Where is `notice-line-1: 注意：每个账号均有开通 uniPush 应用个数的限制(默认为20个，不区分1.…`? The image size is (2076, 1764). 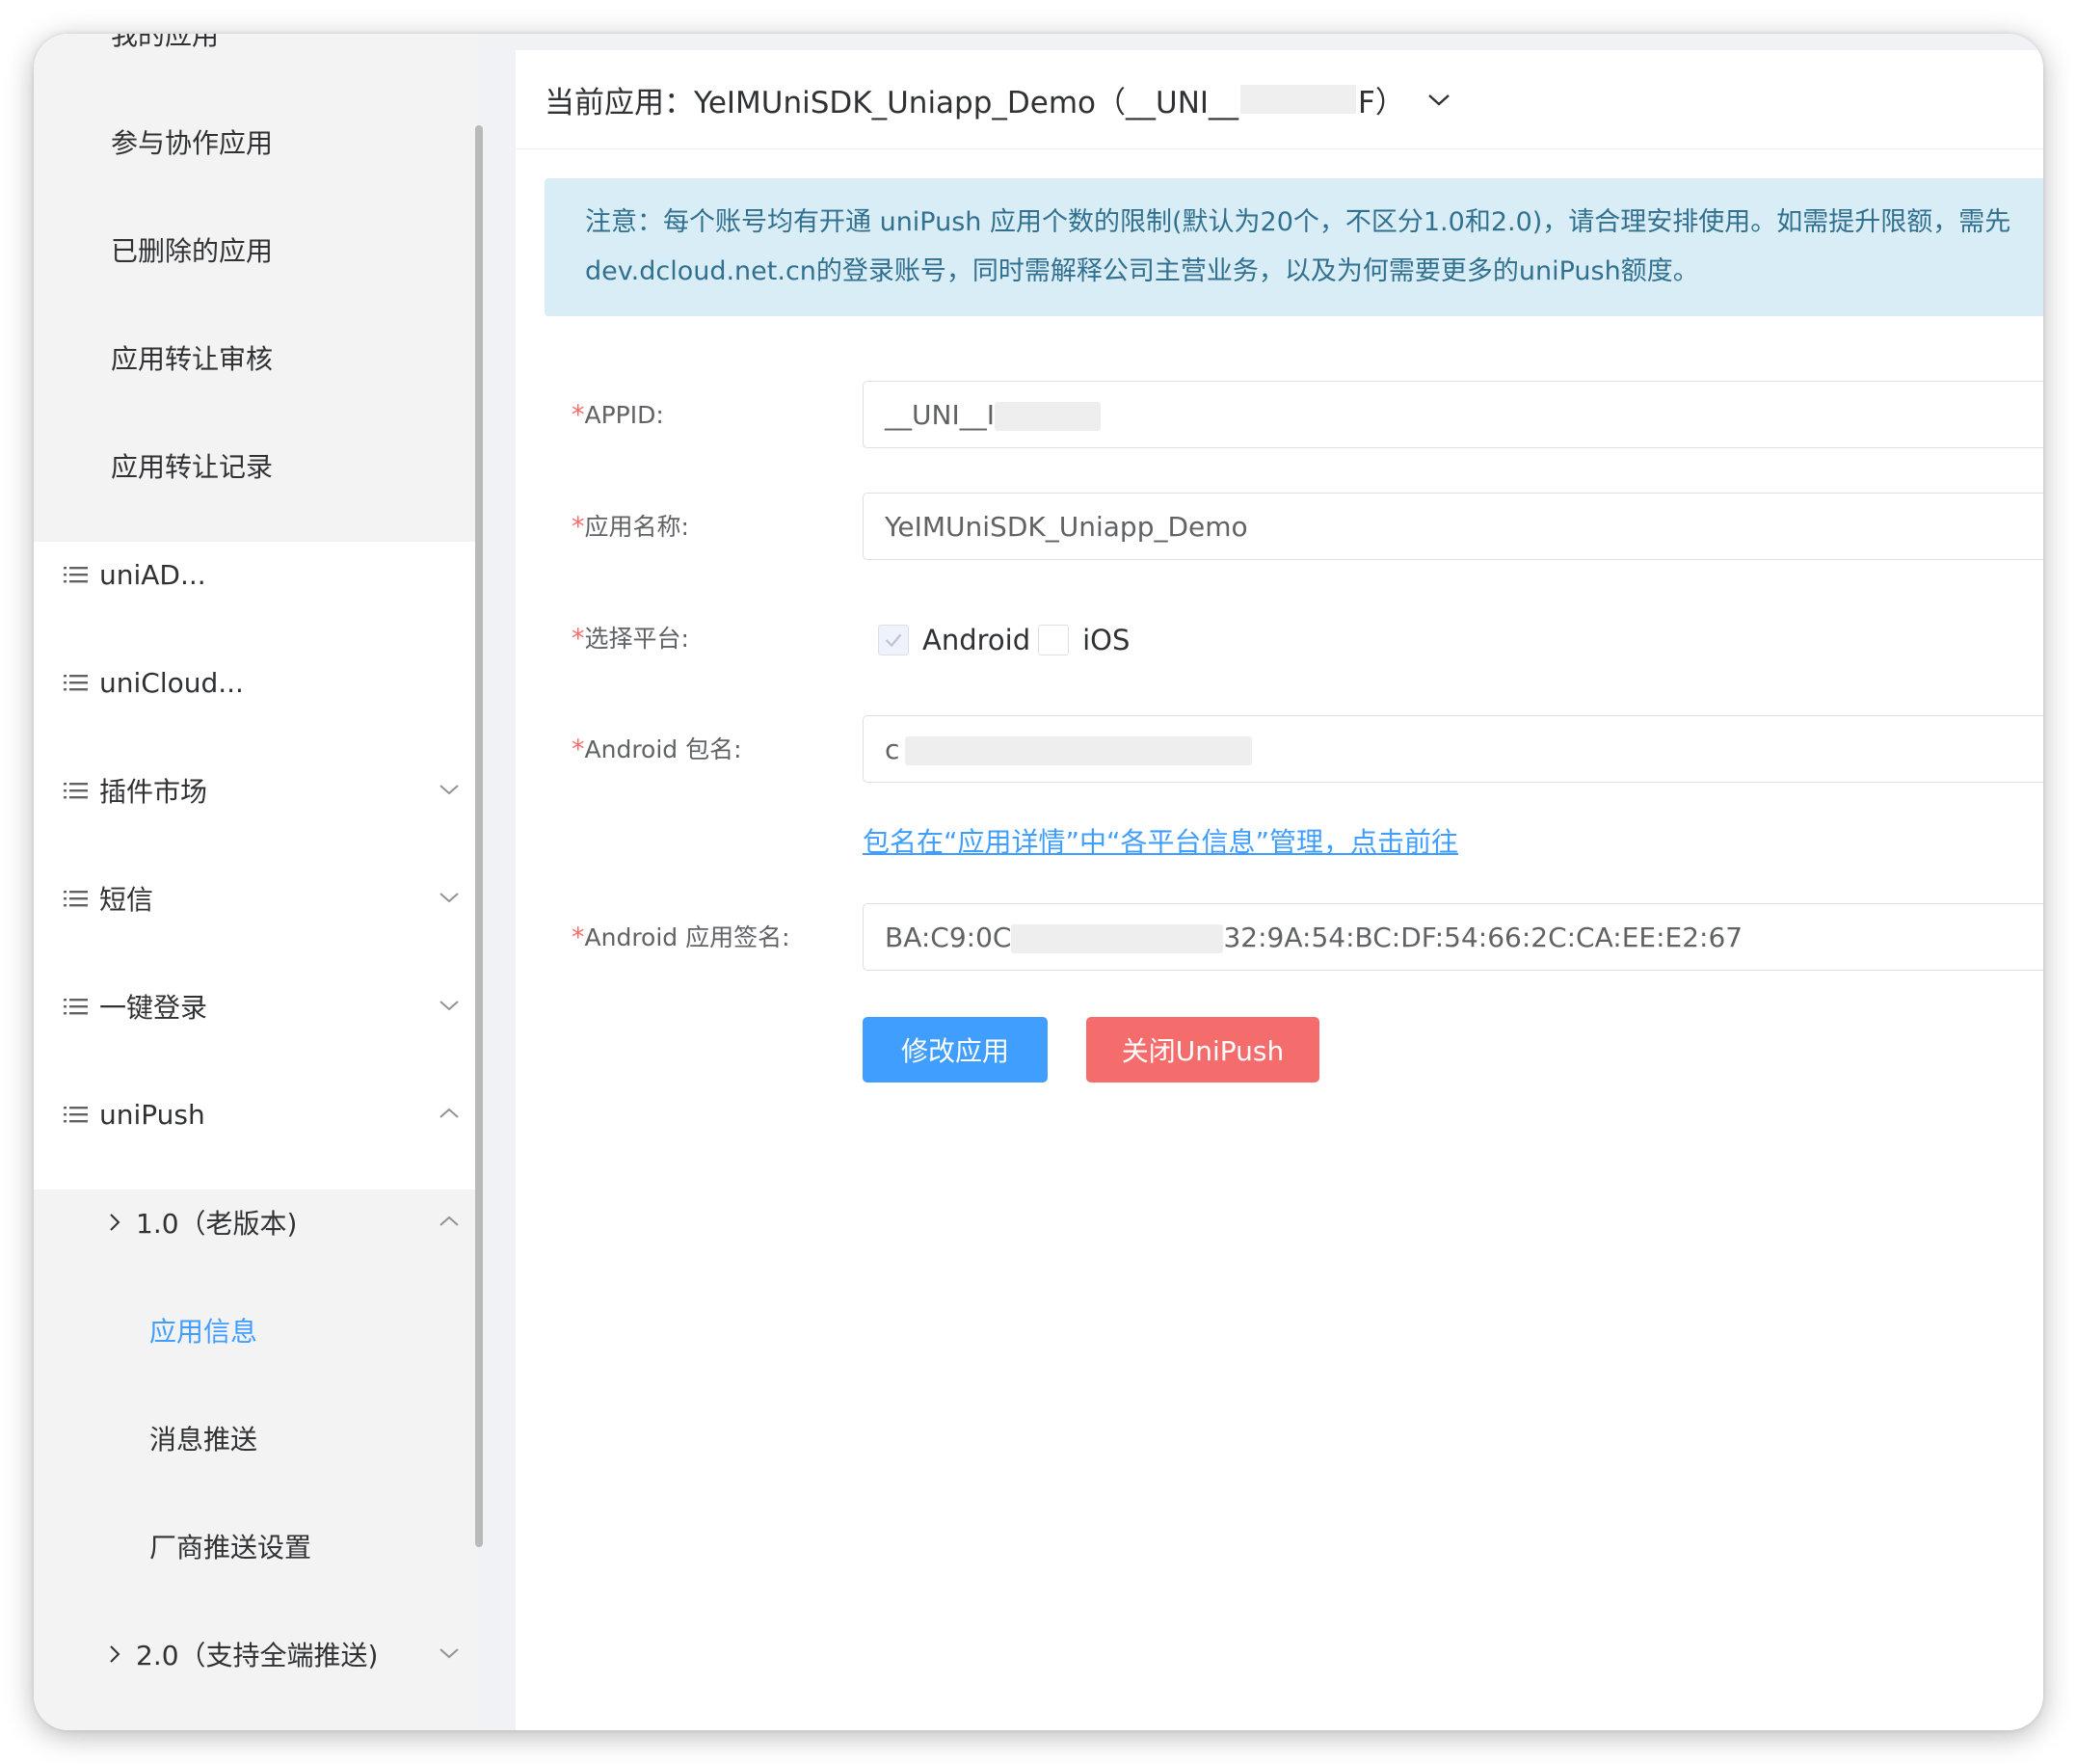
notice-line-1: 注意：每个账号均有开通 uniPush 应用个数的限制(默认为20个，不区分1.… is located at coordinates (1298, 222).